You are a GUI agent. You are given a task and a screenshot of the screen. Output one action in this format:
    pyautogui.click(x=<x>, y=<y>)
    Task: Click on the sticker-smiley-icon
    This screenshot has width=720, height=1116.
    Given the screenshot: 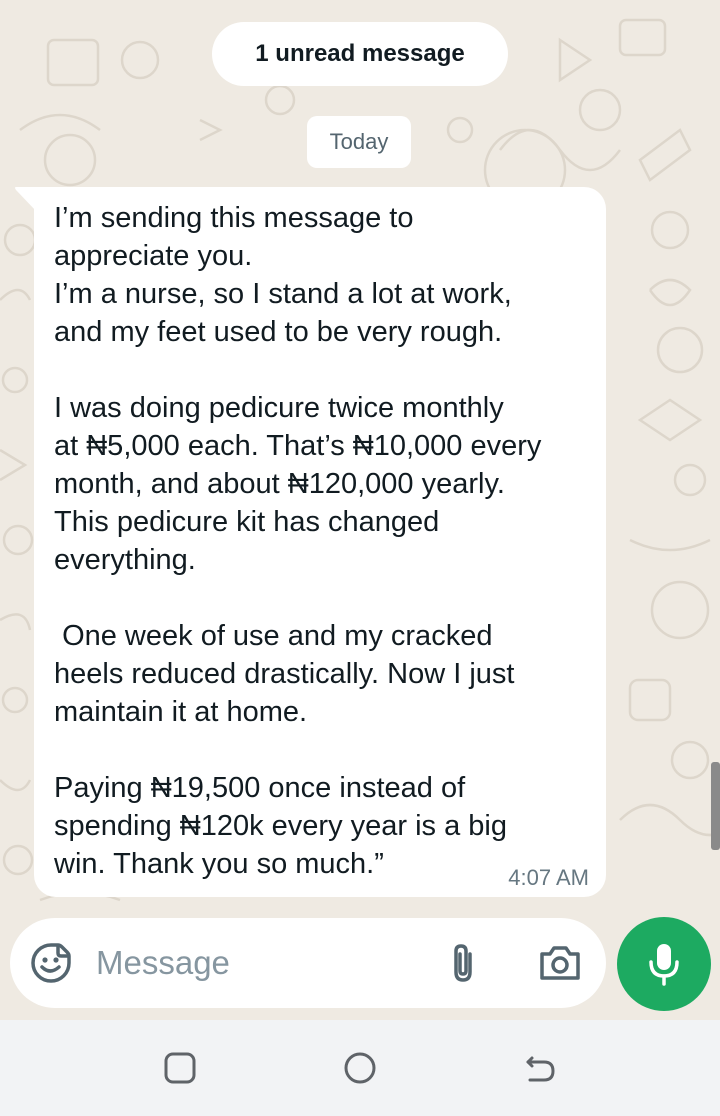 What is the action you would take?
    pyautogui.click(x=51, y=963)
    